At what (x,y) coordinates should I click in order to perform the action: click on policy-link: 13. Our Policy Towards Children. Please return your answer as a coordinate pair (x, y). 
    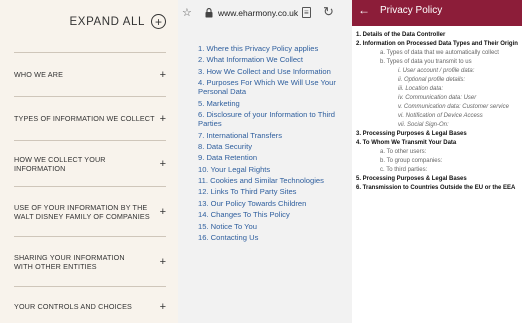
    Looking at the image, I should click on (273, 203).